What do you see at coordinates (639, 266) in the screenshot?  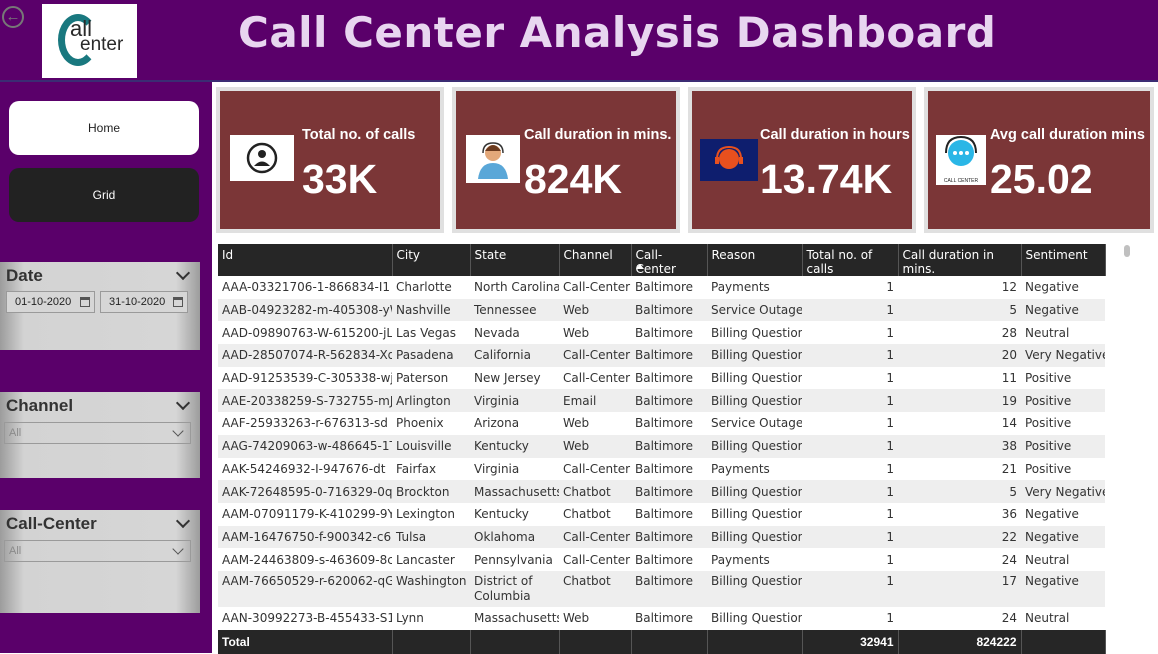 I see `sort-ascending-icon` at bounding box center [639, 266].